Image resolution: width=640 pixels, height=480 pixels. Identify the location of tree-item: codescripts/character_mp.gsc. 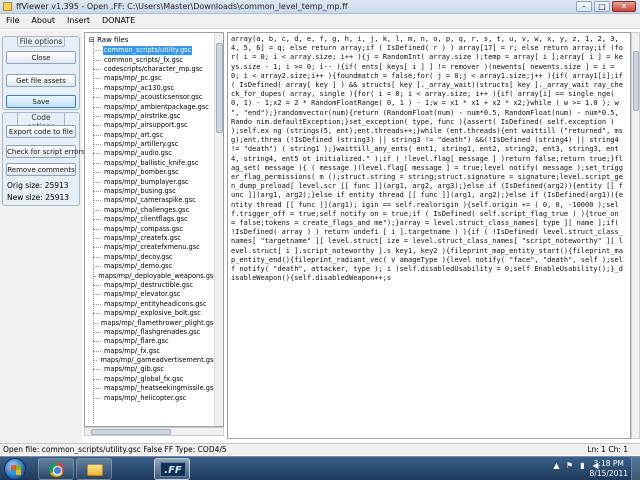
(155, 69).